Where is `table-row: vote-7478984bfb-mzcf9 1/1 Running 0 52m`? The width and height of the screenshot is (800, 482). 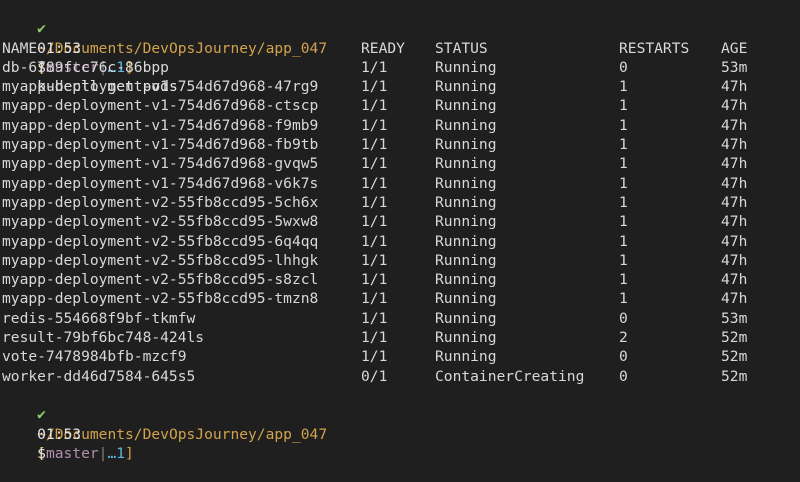 table-row: vote-7478984bfb-mzcf9 1/1 Running 0 52m is located at coordinates (400, 356).